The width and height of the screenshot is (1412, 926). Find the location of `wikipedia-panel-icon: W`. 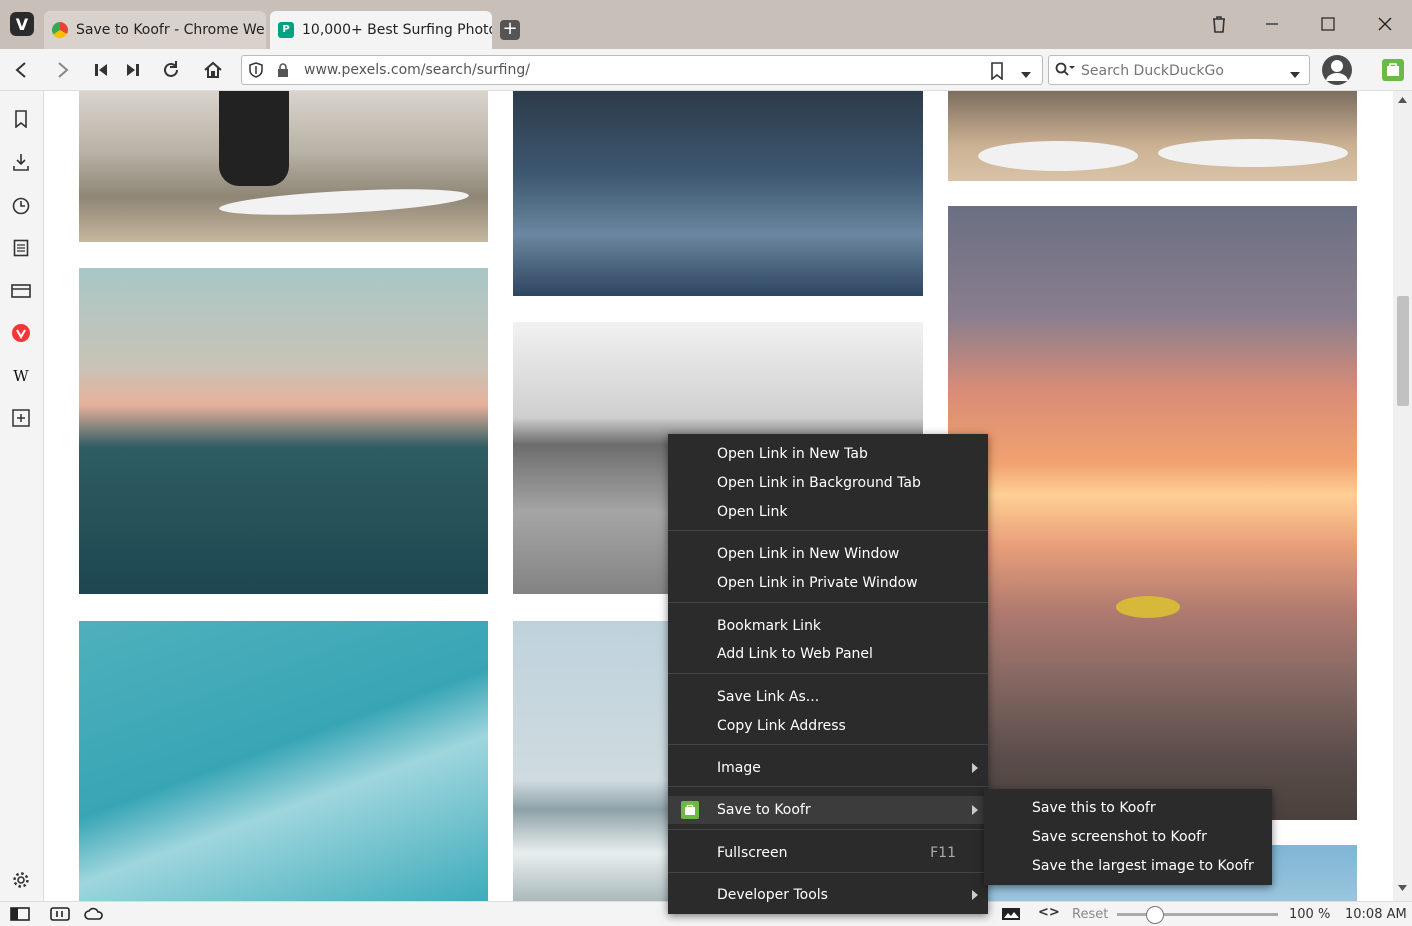

wikipedia-panel-icon: W is located at coordinates (21, 376).